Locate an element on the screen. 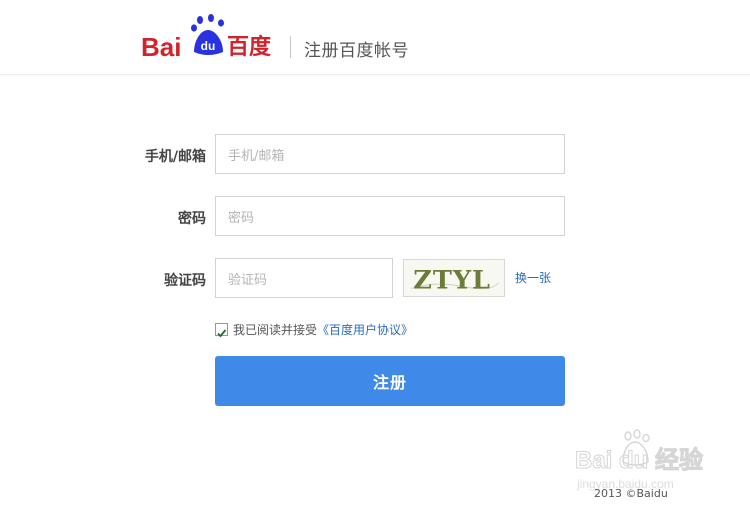 The height and width of the screenshot is (511, 750). agree-text: 我已阅读并接受《百度用户协议》 is located at coordinates (323, 329).